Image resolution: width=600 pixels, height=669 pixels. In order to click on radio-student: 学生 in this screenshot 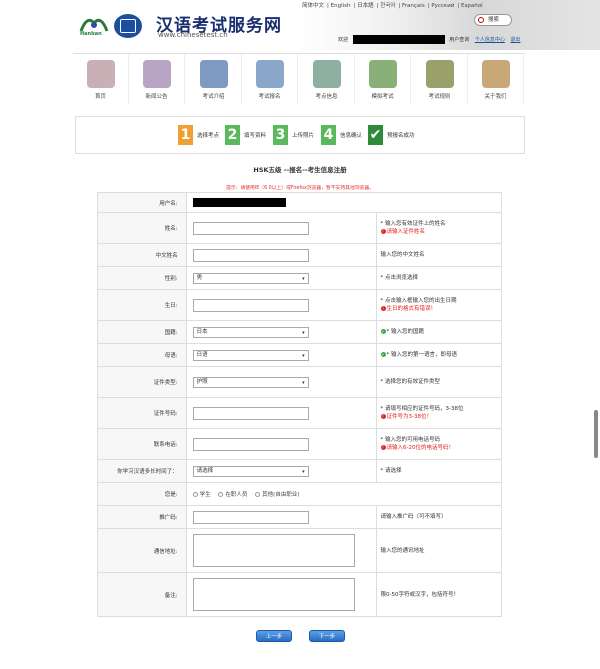, I will do `click(201, 495)`.